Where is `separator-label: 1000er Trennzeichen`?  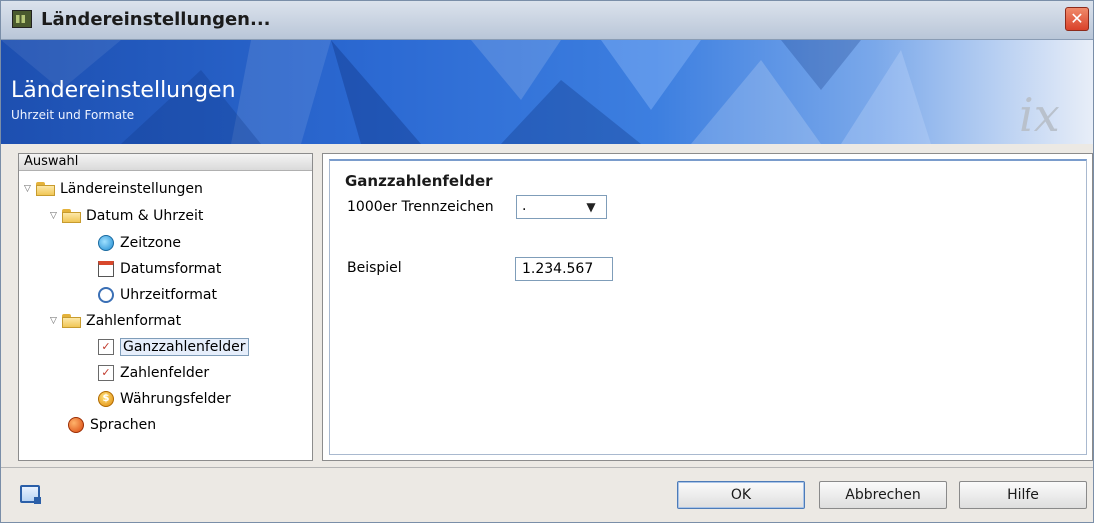
separator-label: 1000er Trennzeichen is located at coordinates (420, 207).